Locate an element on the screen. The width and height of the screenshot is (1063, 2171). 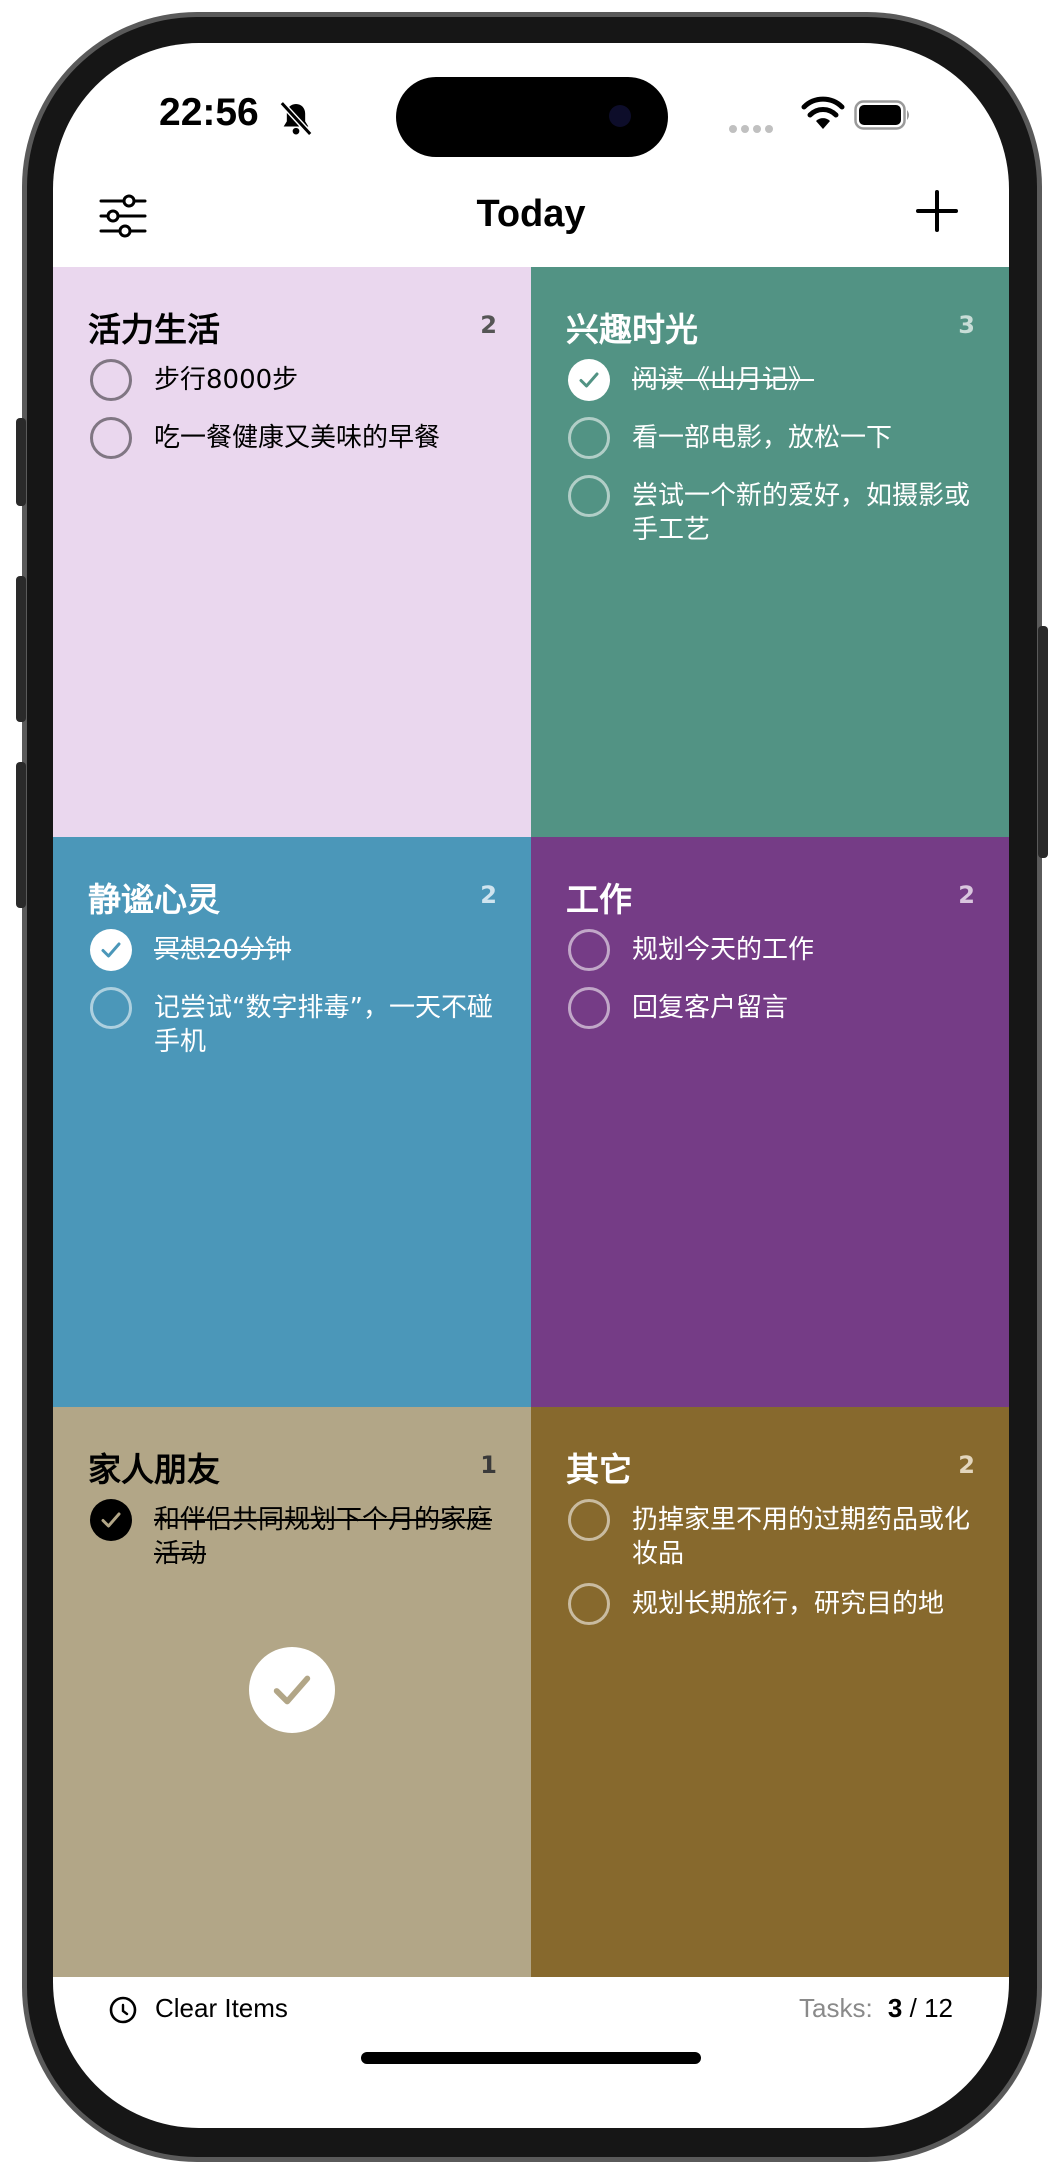
task-text: 步行8000步 is located at coordinates (226, 380).